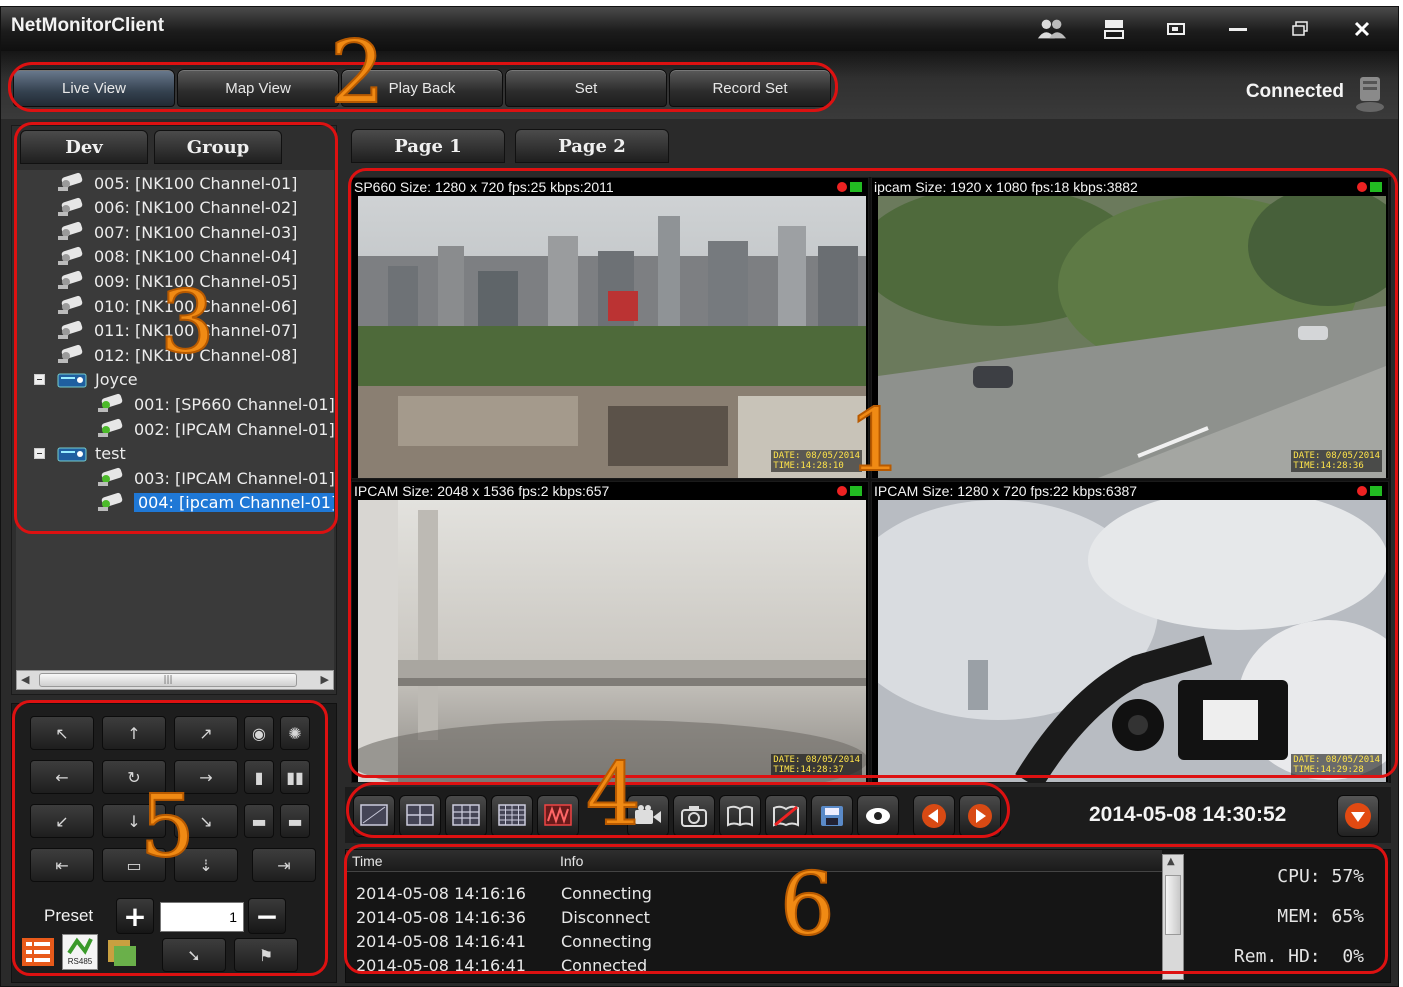 The image size is (1403, 987). What do you see at coordinates (168, 680) in the screenshot?
I see `scroll-thumb: |||` at bounding box center [168, 680].